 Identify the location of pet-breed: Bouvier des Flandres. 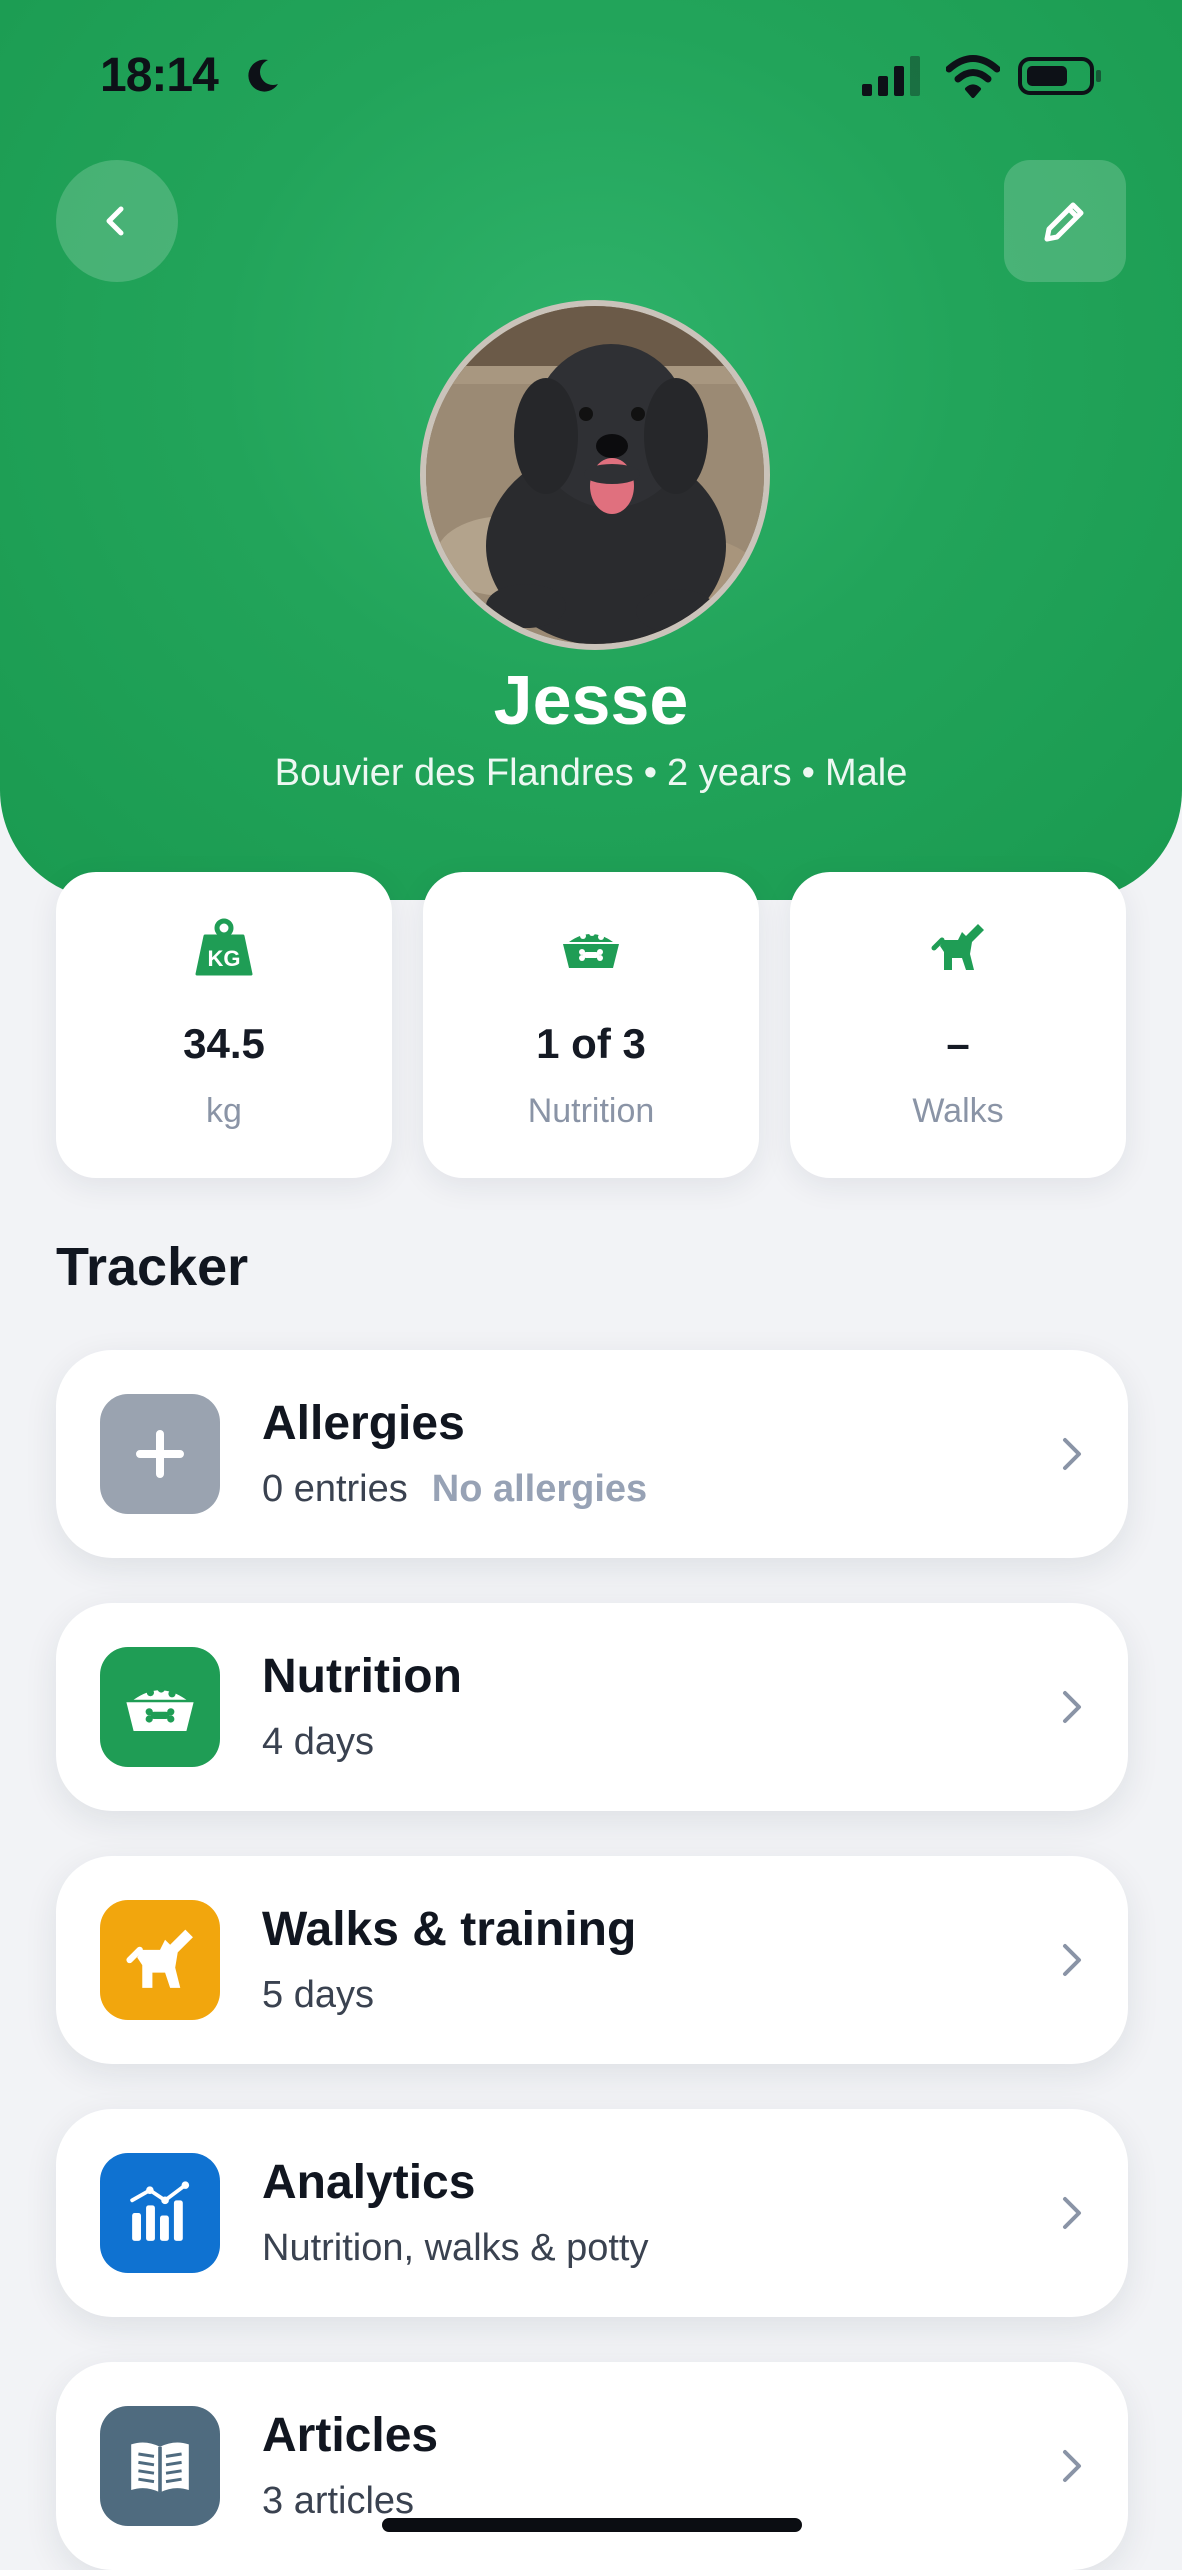
(454, 773).